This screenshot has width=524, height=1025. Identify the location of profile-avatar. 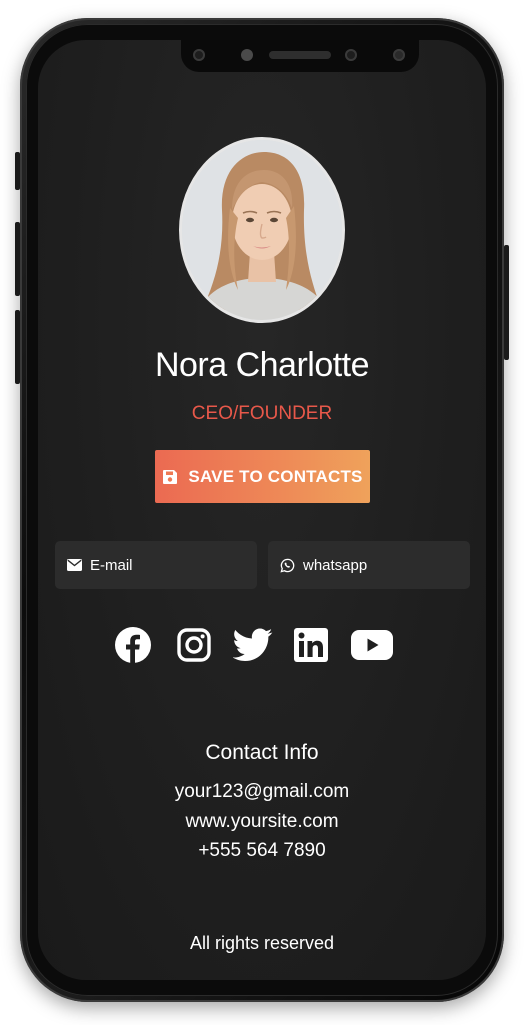
(262, 230).